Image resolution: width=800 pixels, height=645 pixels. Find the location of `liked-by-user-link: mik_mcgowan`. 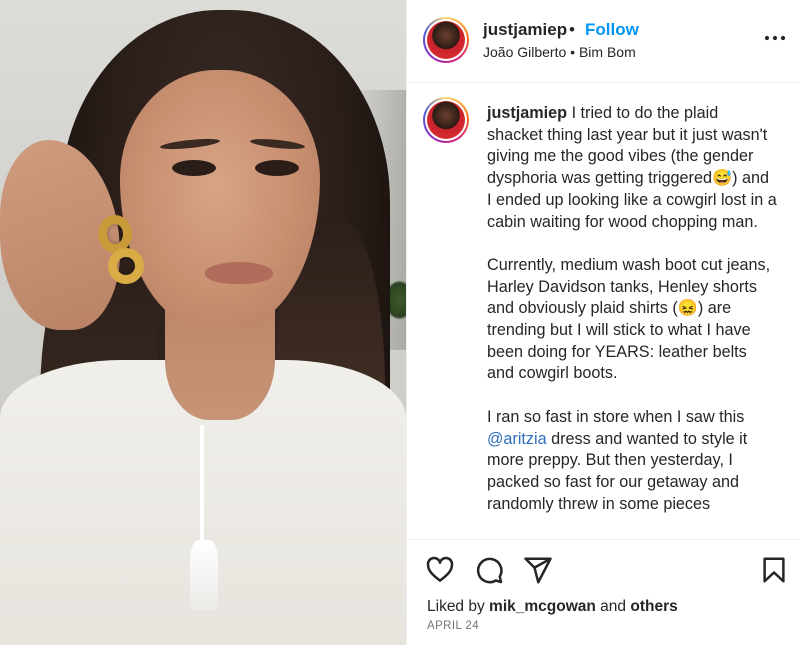

liked-by-user-link: mik_mcgowan is located at coordinates (542, 606).